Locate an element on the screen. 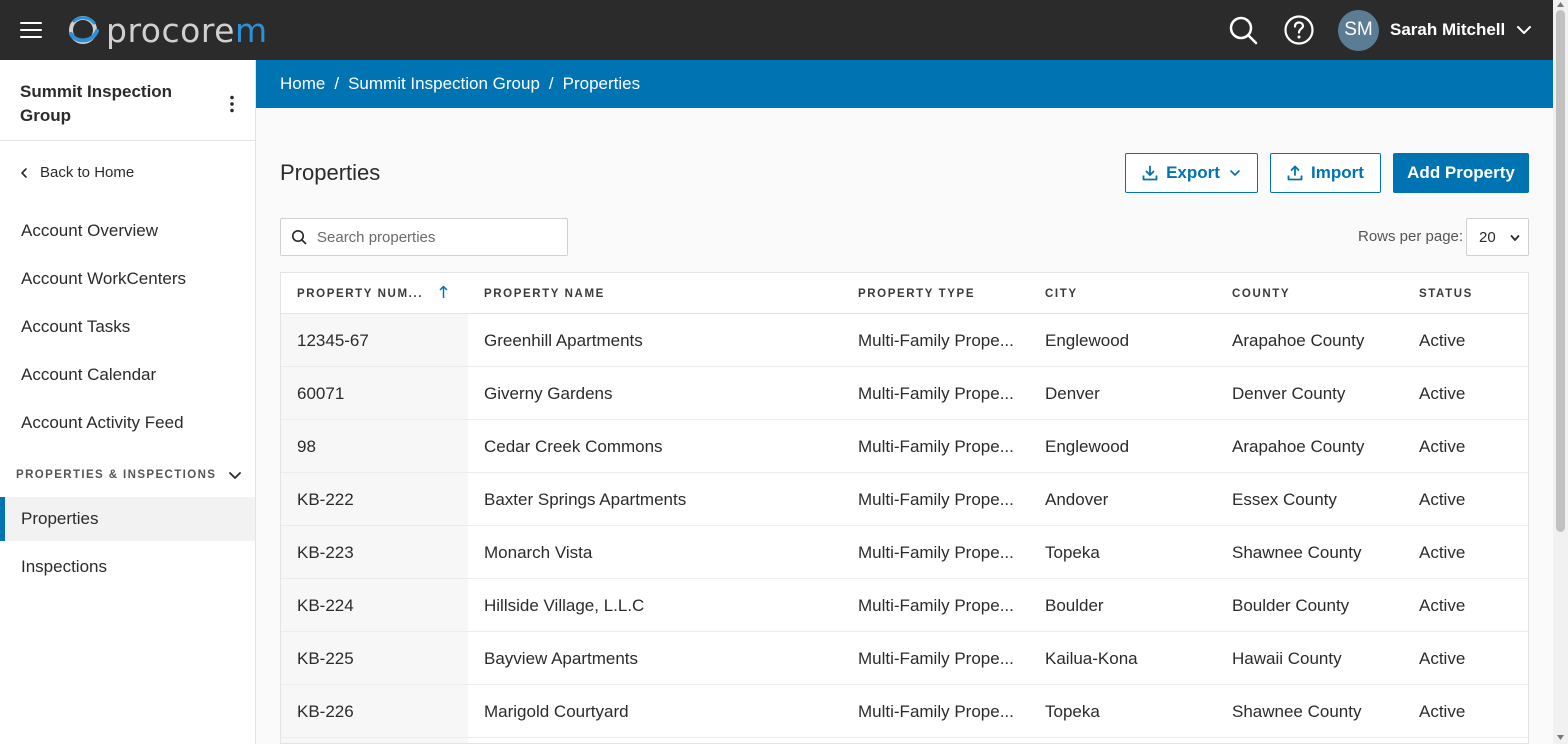 The height and width of the screenshot is (744, 1568). kebab-menu-icon is located at coordinates (232, 104).